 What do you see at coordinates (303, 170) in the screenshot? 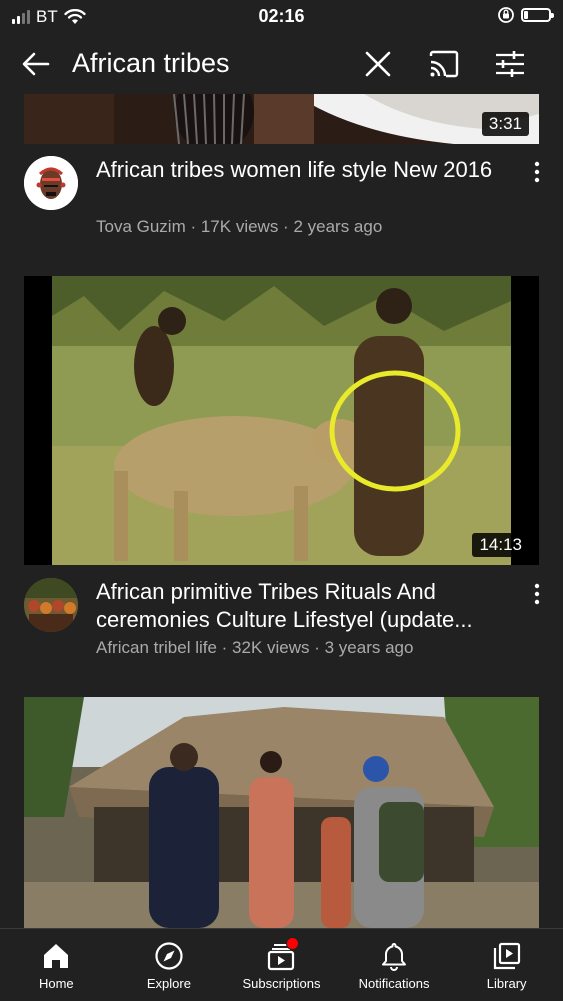
I see `video-title: African tribes women life style New 2016` at bounding box center [303, 170].